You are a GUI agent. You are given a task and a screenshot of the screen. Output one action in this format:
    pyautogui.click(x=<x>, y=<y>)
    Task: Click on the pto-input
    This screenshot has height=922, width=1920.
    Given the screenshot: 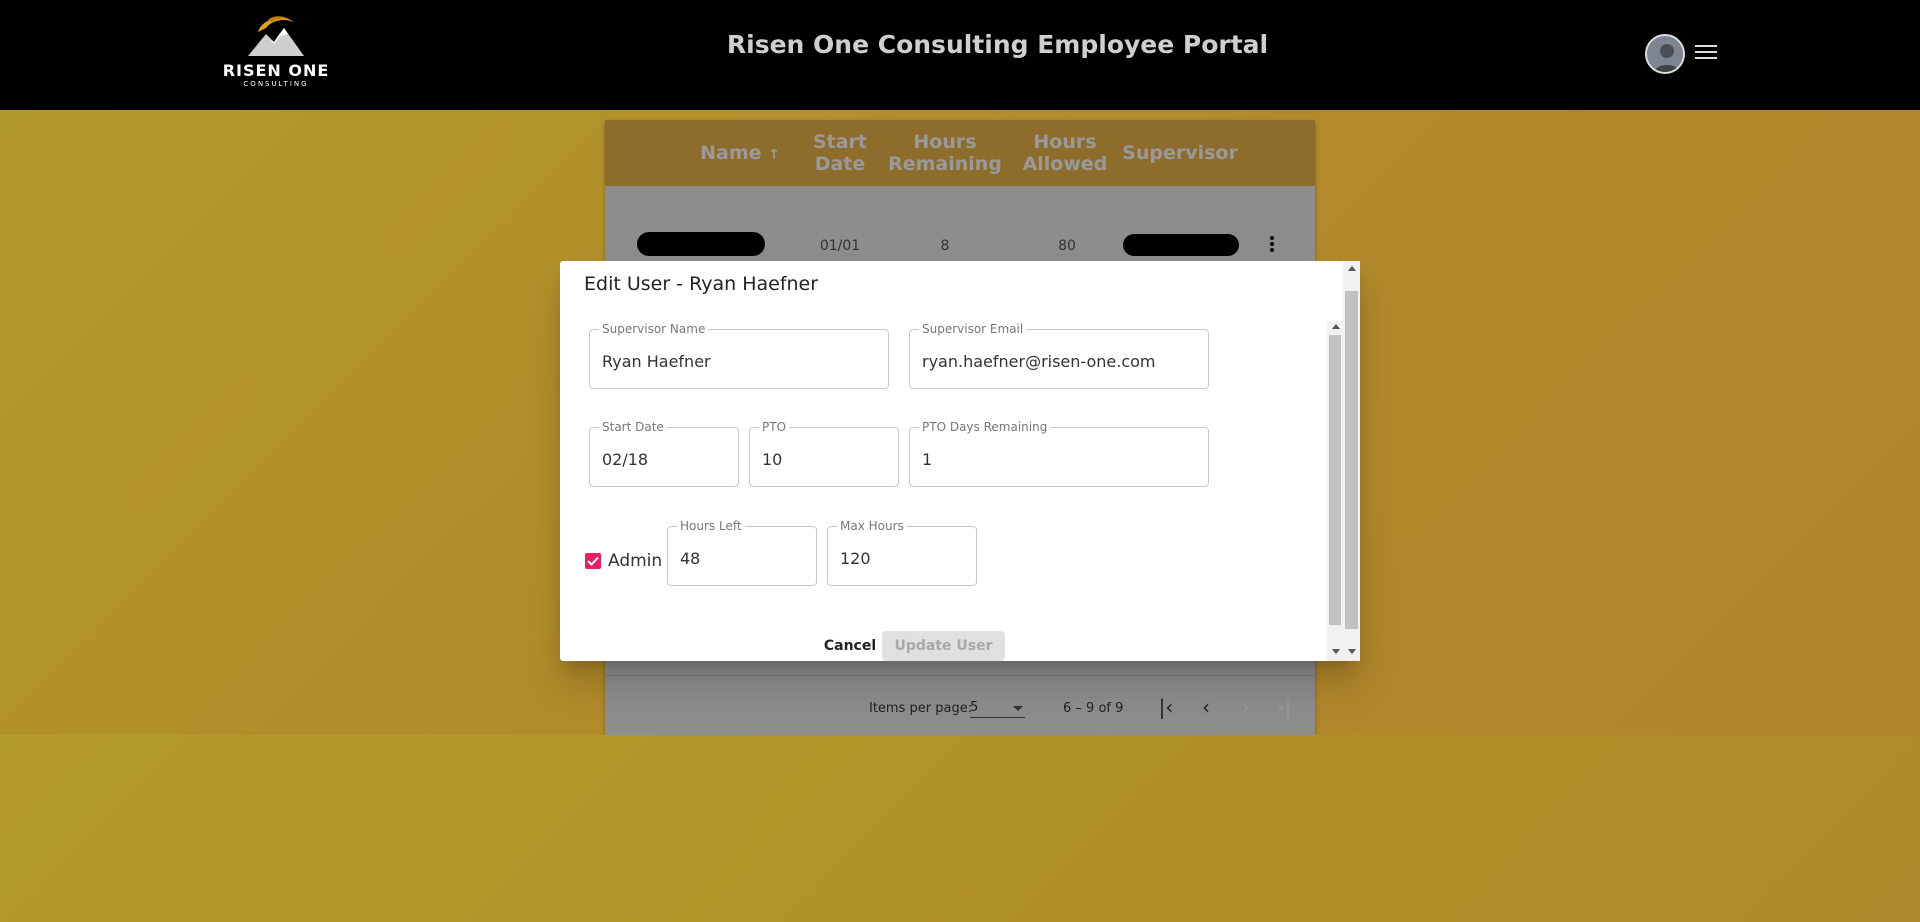 What is the action you would take?
    pyautogui.click(x=826, y=459)
    